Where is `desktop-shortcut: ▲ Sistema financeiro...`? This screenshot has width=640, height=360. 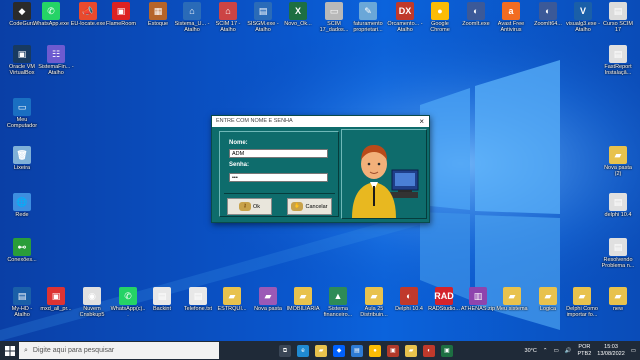 desktop-shortcut: ▲ Sistema financeiro... is located at coordinates (338, 302).